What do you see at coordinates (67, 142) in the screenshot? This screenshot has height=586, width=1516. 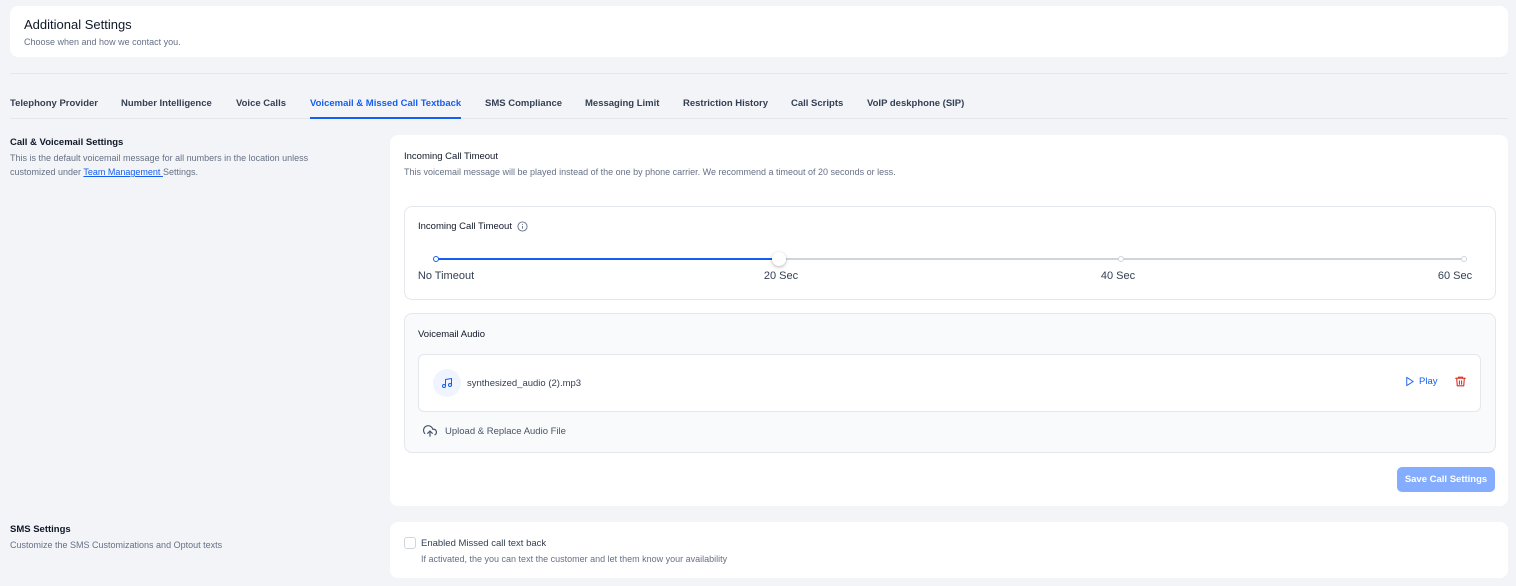 I see `call-voicemail-settings-title: Call & Voicemail Settings` at bounding box center [67, 142].